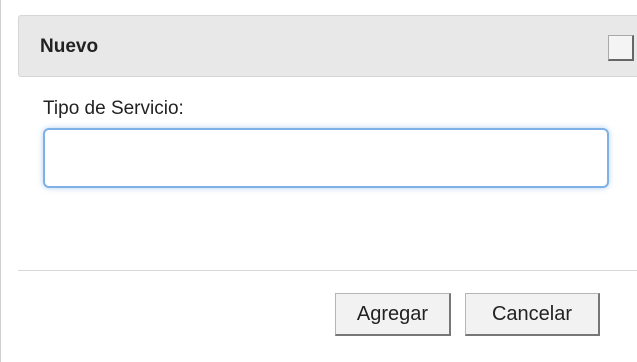  Describe the element at coordinates (532, 314) in the screenshot. I see `cancel-button: Cancelar` at that location.